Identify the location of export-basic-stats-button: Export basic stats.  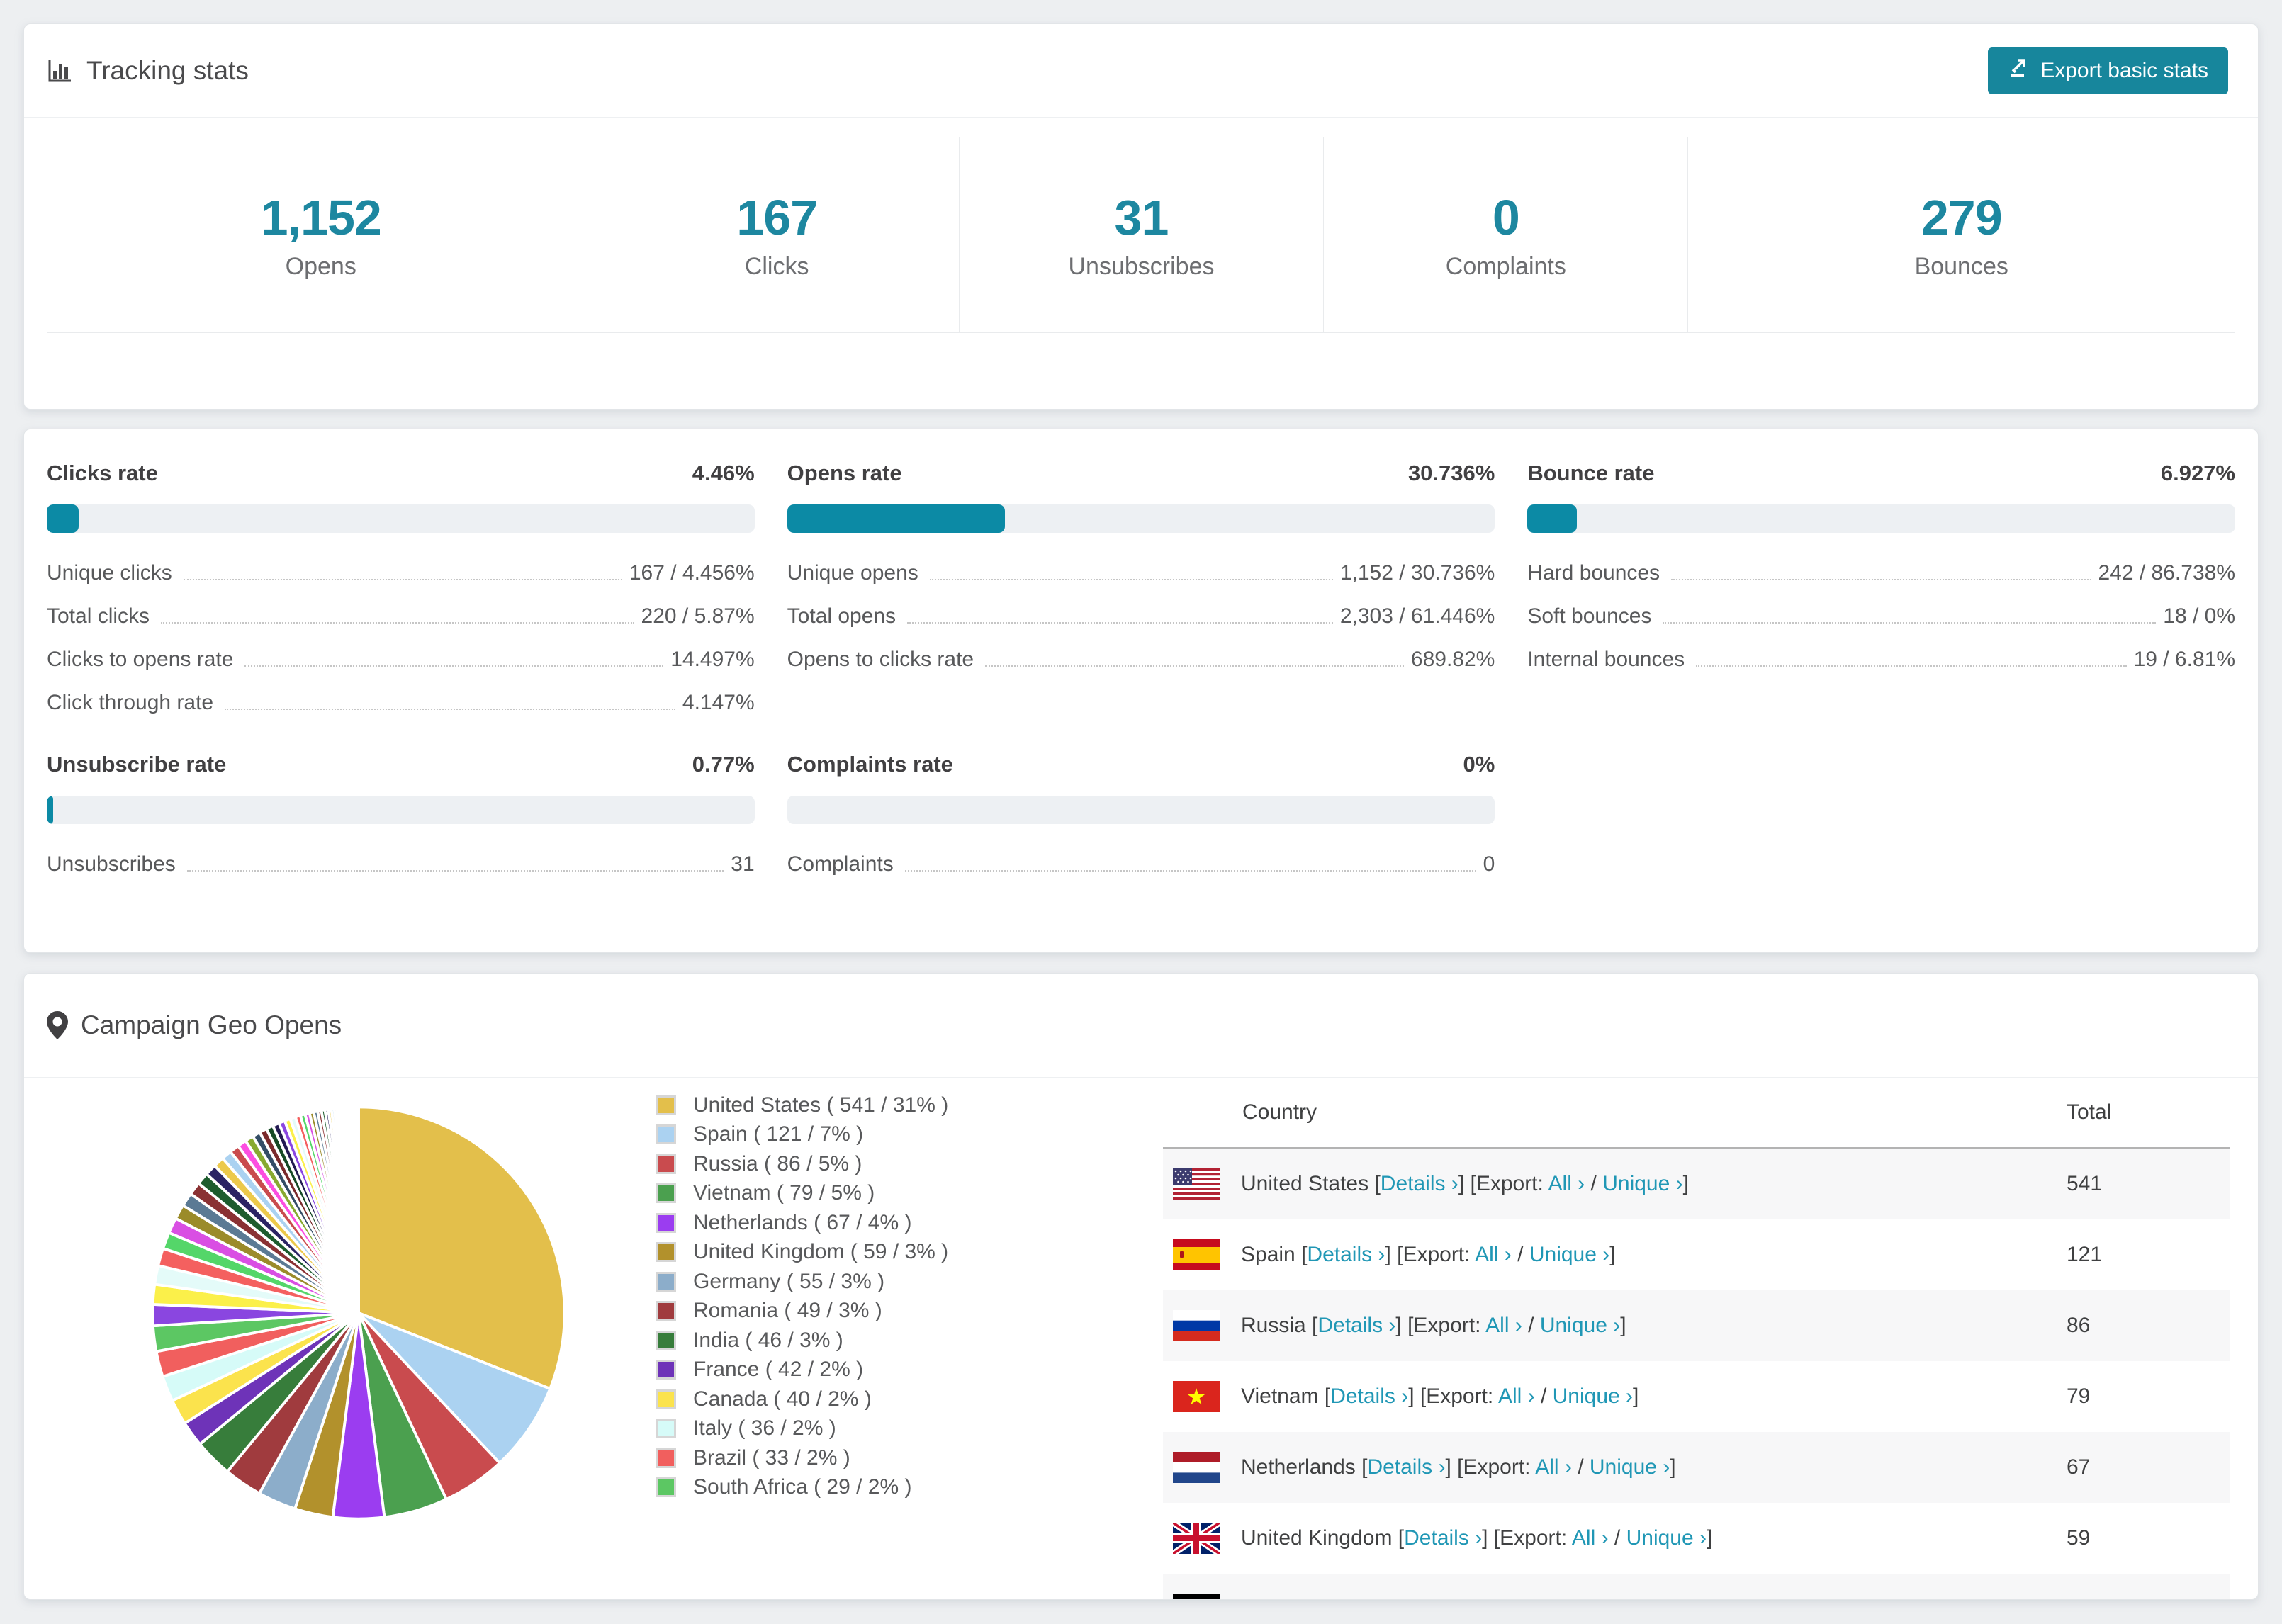
(2108, 70).